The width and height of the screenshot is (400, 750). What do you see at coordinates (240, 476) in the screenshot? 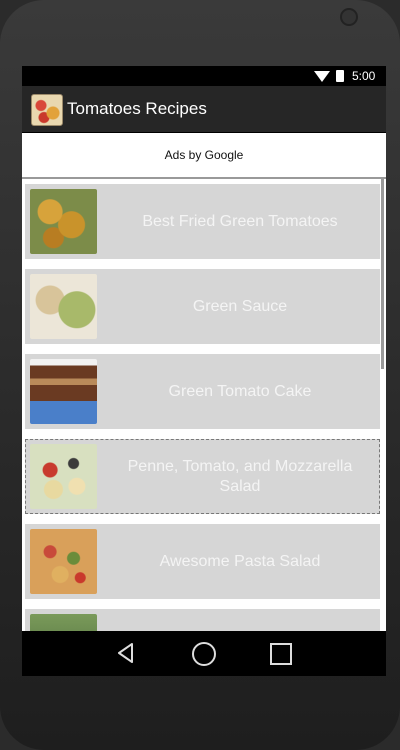
I see `recipe-title: Penne, Tomato, and Mozzarella Salad` at bounding box center [240, 476].